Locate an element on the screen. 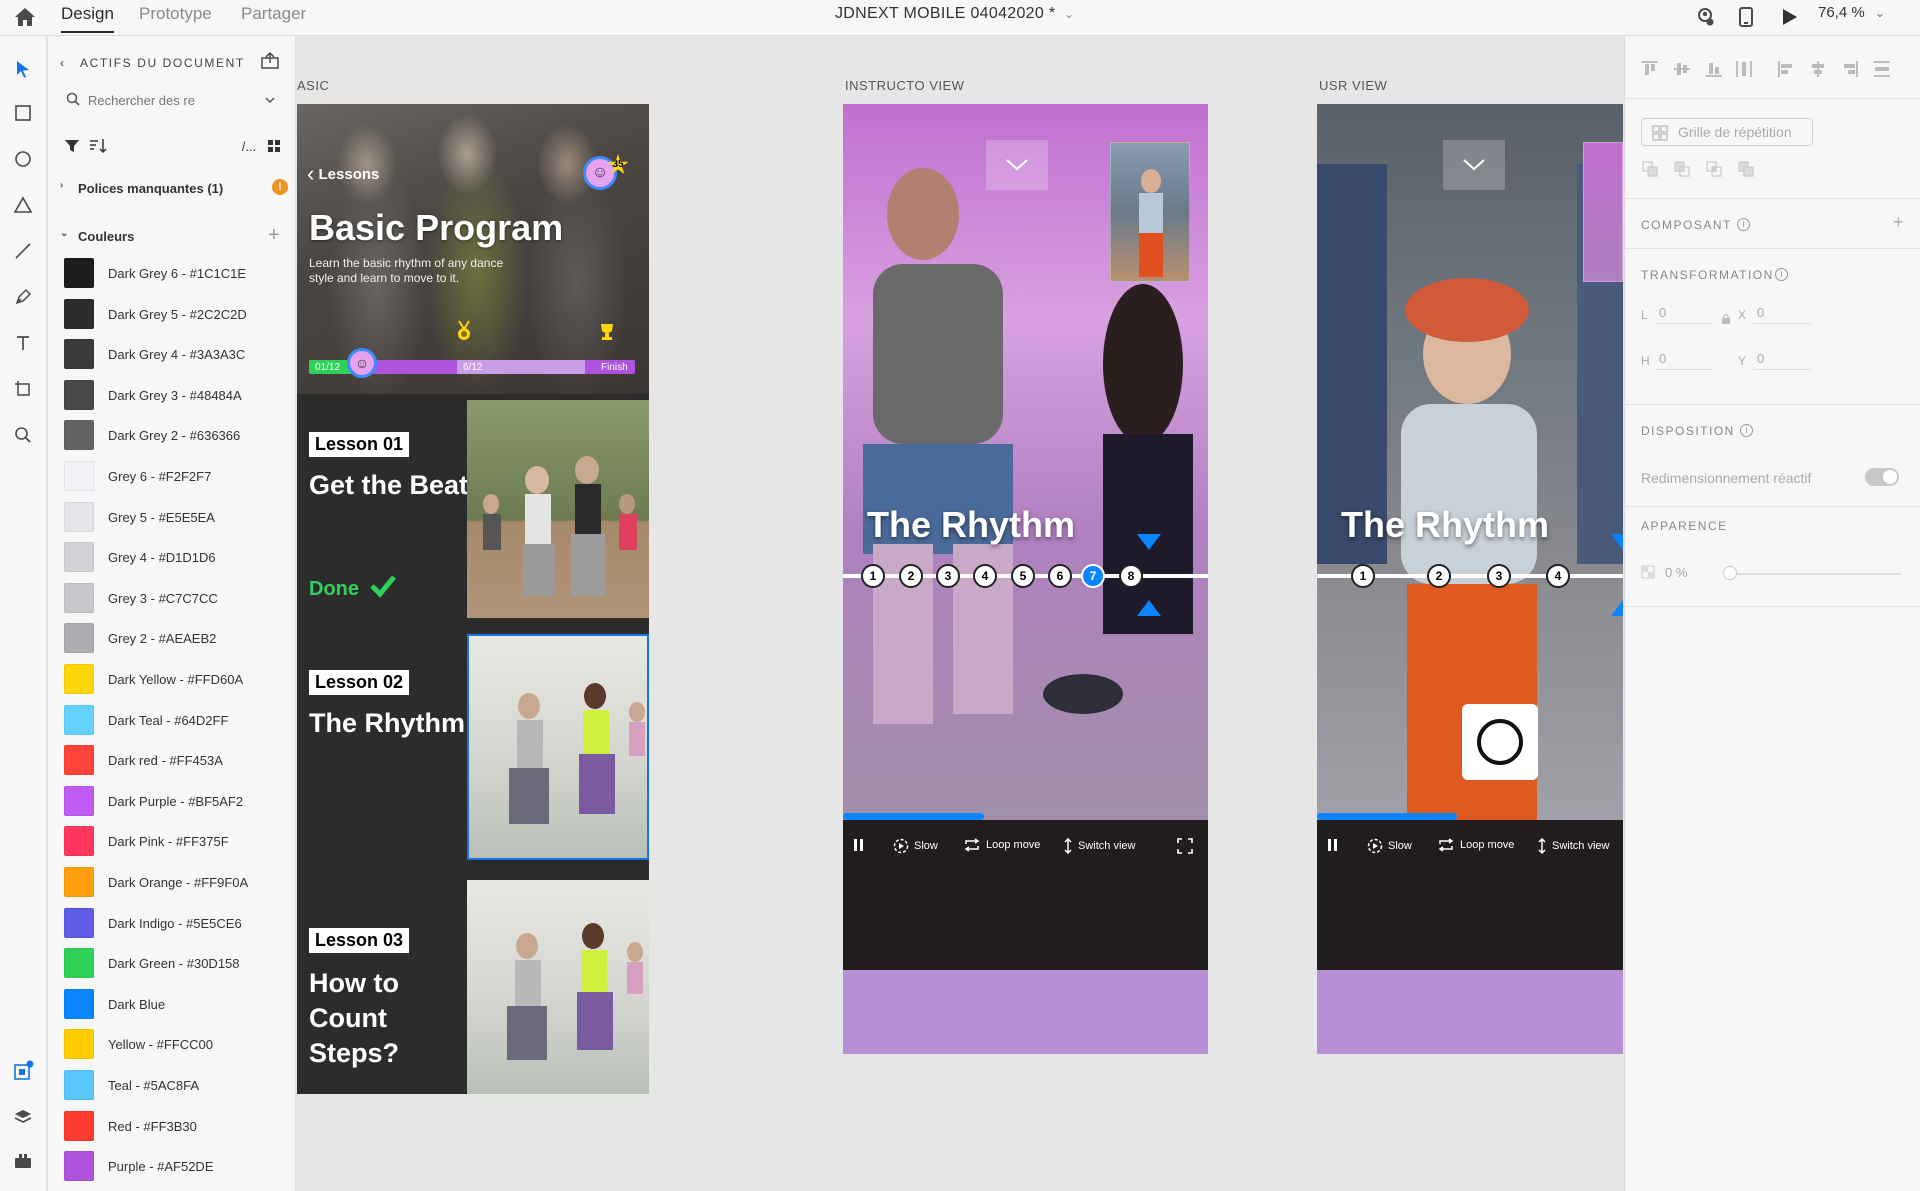 The image size is (1920, 1191). color-swatch-row: Grey 6 - #F2F2F7 is located at coordinates (175, 476).